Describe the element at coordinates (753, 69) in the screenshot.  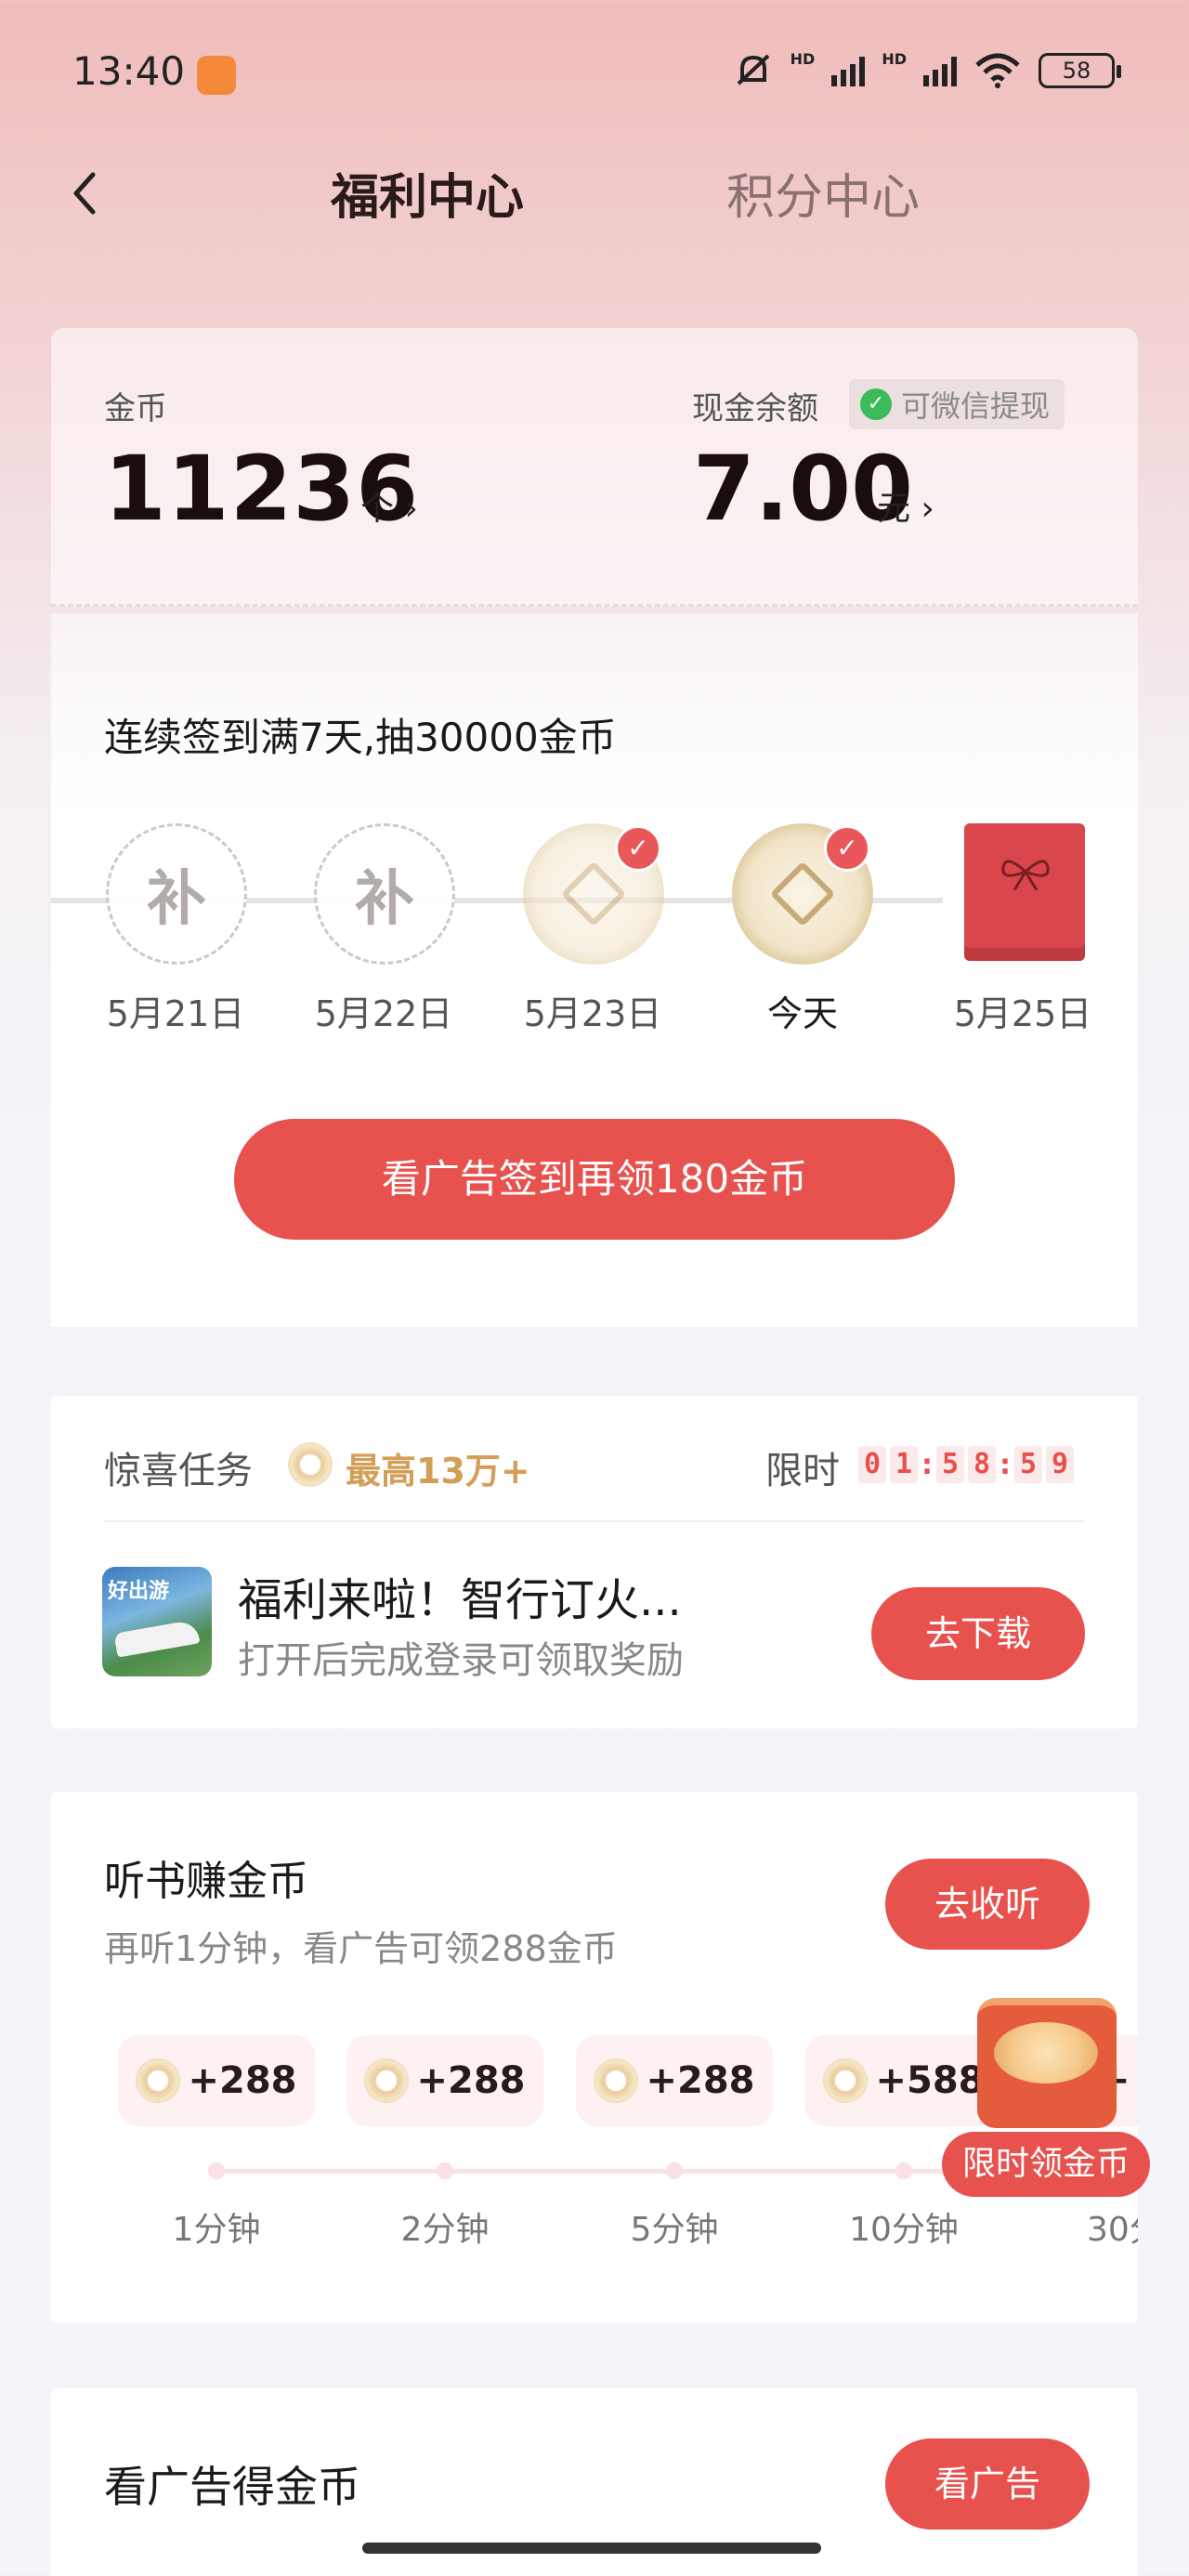
I see `mute-bell-icon` at that location.